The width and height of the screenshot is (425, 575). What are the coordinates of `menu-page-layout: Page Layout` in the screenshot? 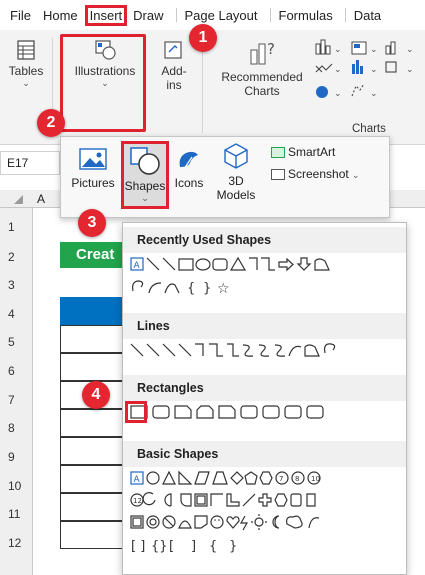 It's located at (221, 15).